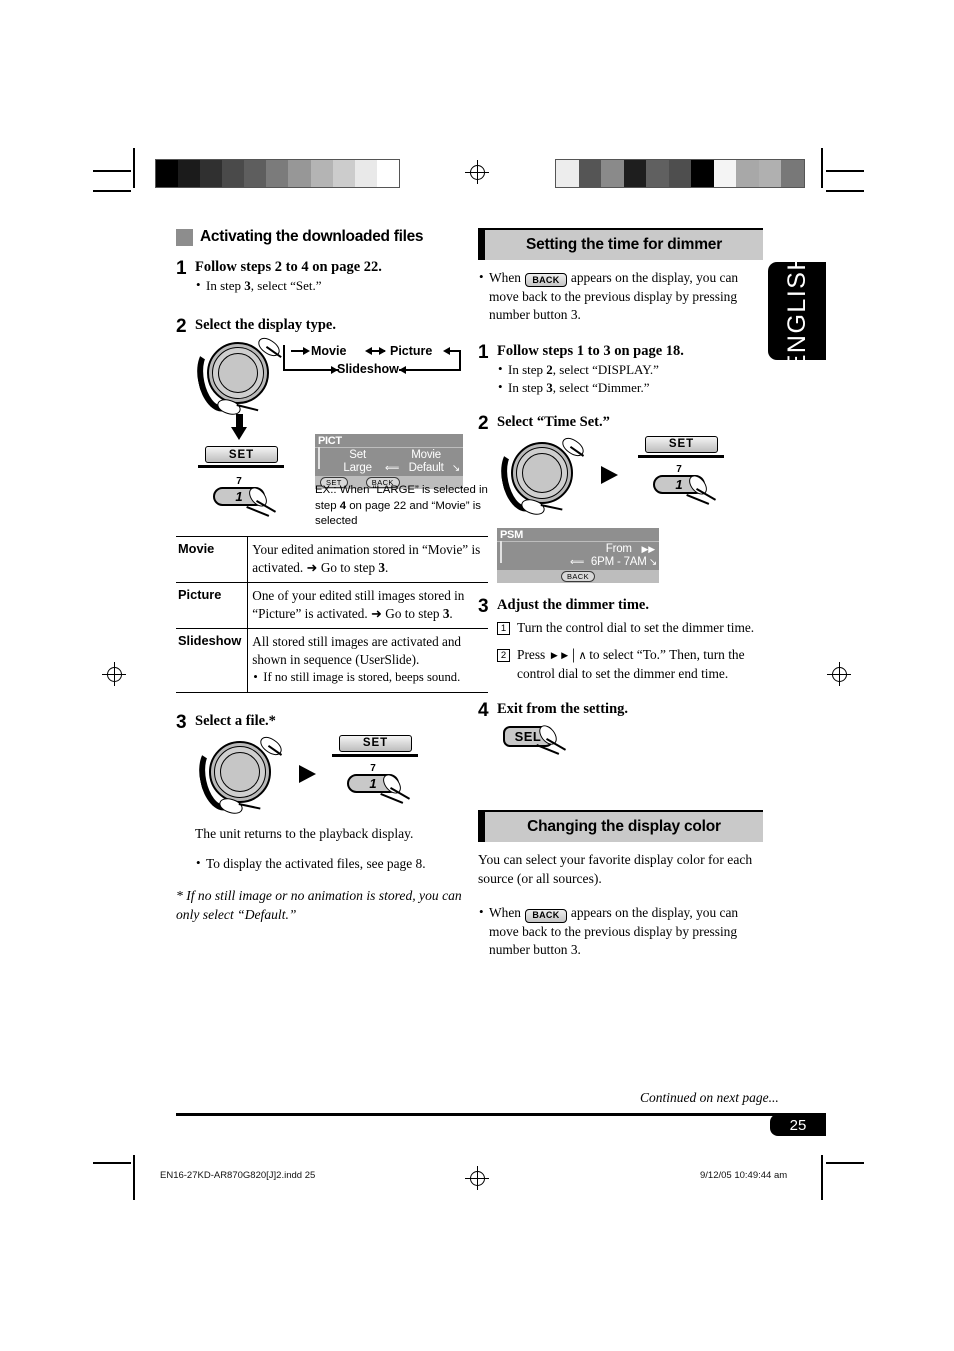  Describe the element at coordinates (580, 562) in the screenshot. I see `lcd-row-2: ⟸ 6PM - 7AM ↘` at that location.